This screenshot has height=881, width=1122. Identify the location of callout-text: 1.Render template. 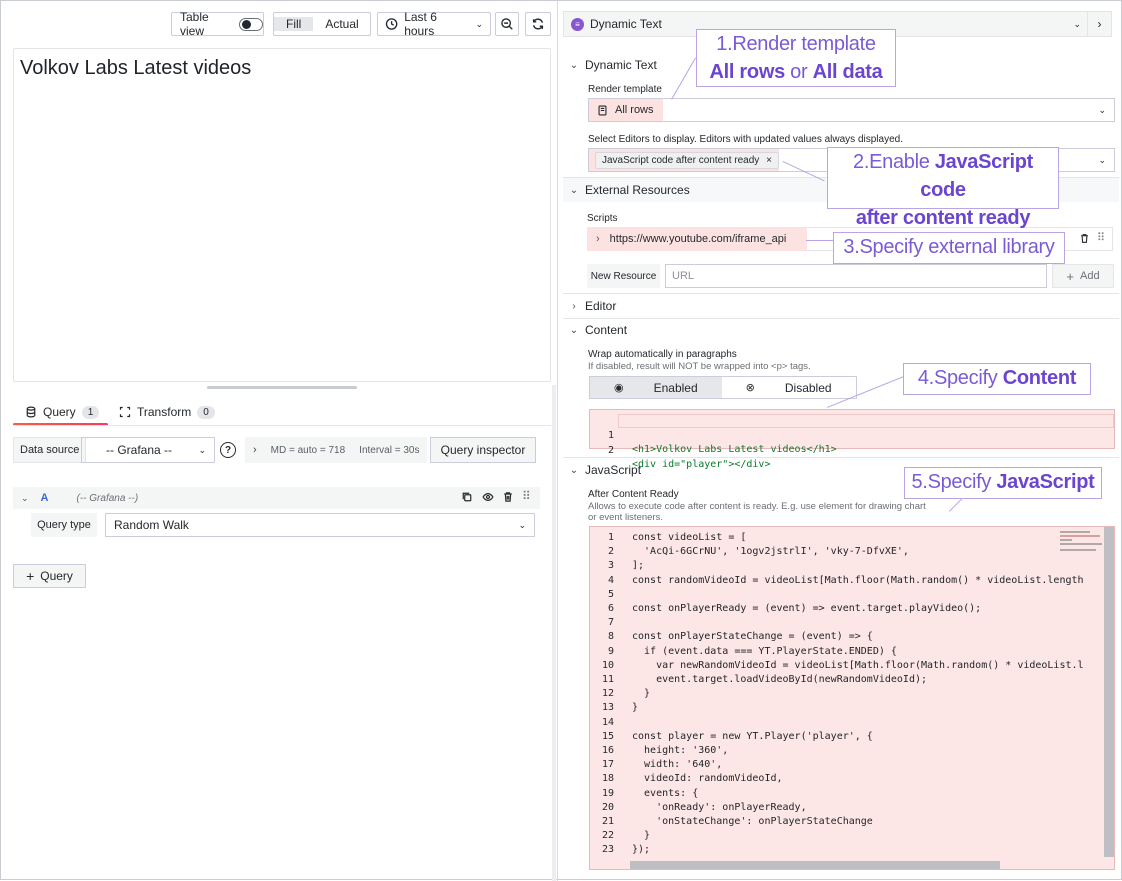
(796, 44).